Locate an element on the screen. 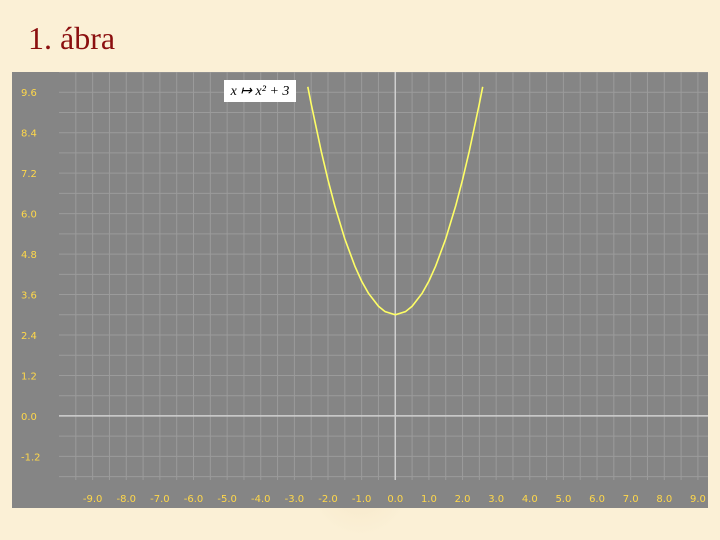  y-tick-label: 4.8 is located at coordinates (29, 255).